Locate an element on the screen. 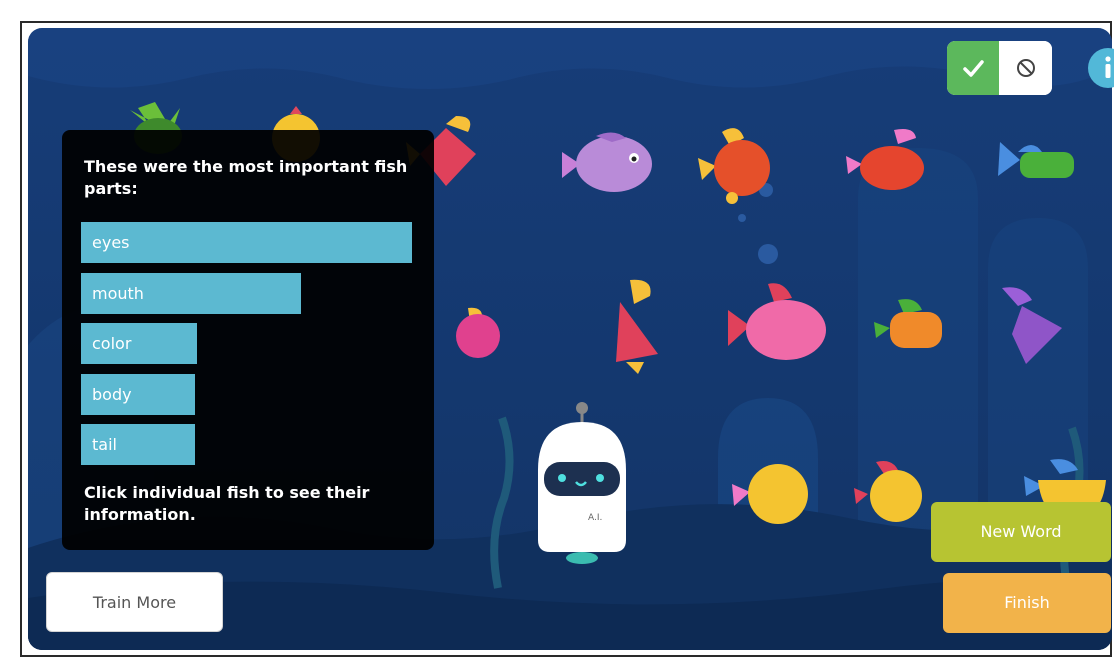 The width and height of the screenshot is (1114, 662). check-icon is located at coordinates (973, 68).